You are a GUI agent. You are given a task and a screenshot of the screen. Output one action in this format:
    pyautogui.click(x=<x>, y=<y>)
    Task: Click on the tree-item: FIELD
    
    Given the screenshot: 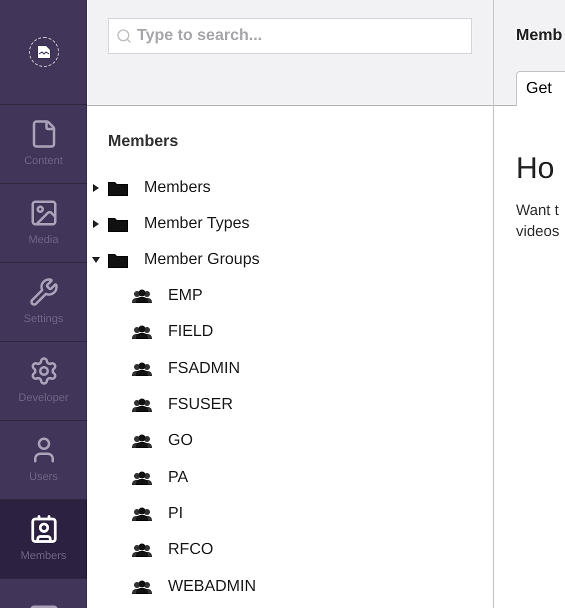 What is the action you would take?
    pyautogui.click(x=300, y=332)
    